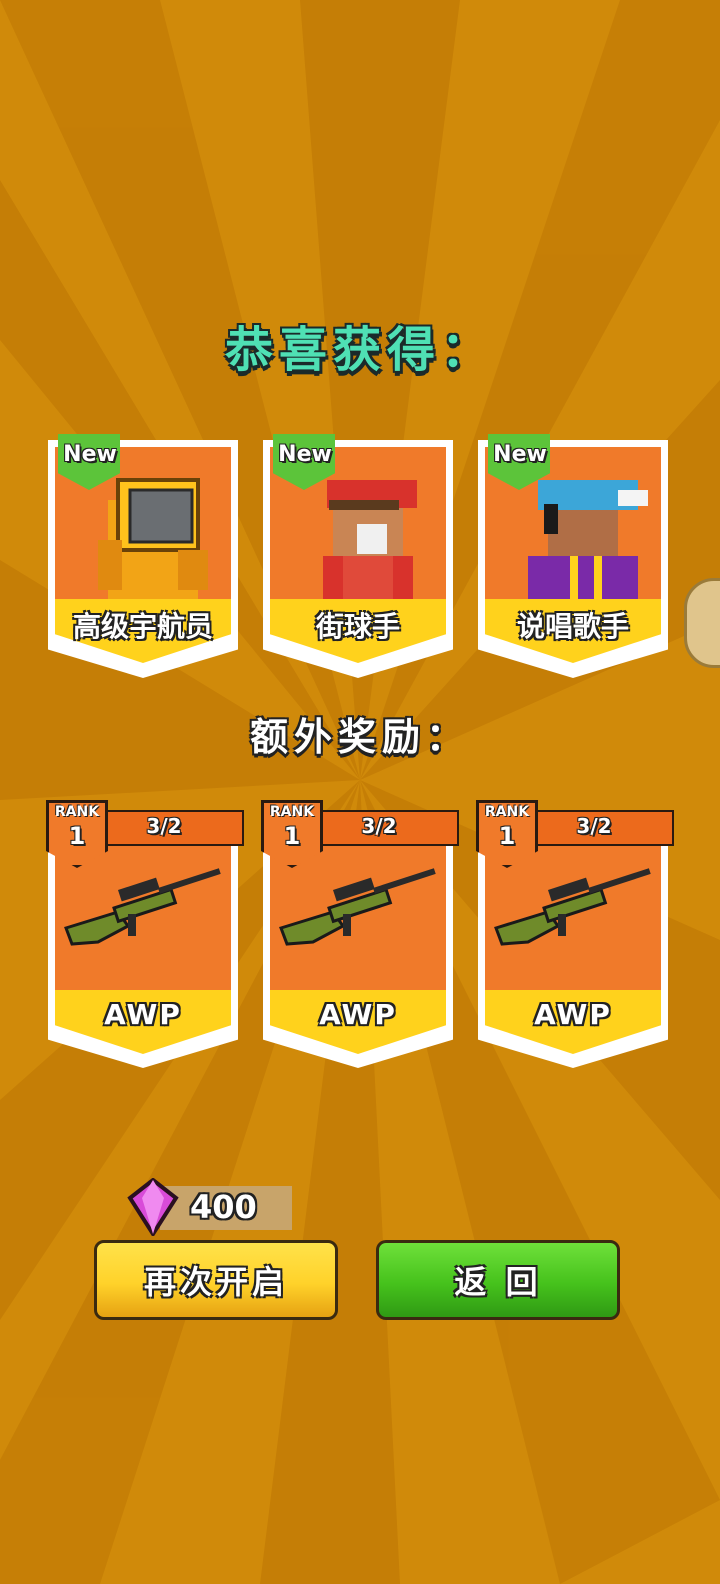 This screenshot has width=720, height=1584. Describe the element at coordinates (153, 1207) in the screenshot. I see `gem-icon` at that location.